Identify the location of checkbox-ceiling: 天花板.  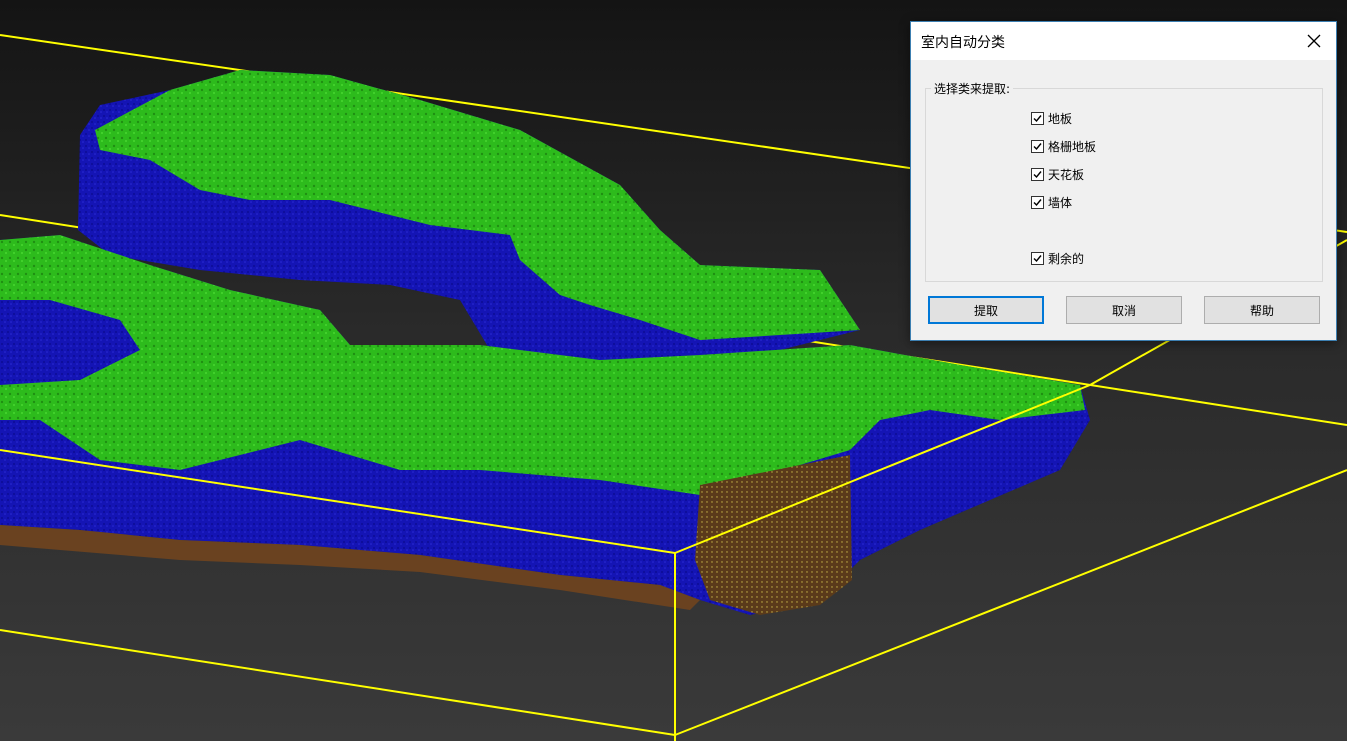
(1057, 174).